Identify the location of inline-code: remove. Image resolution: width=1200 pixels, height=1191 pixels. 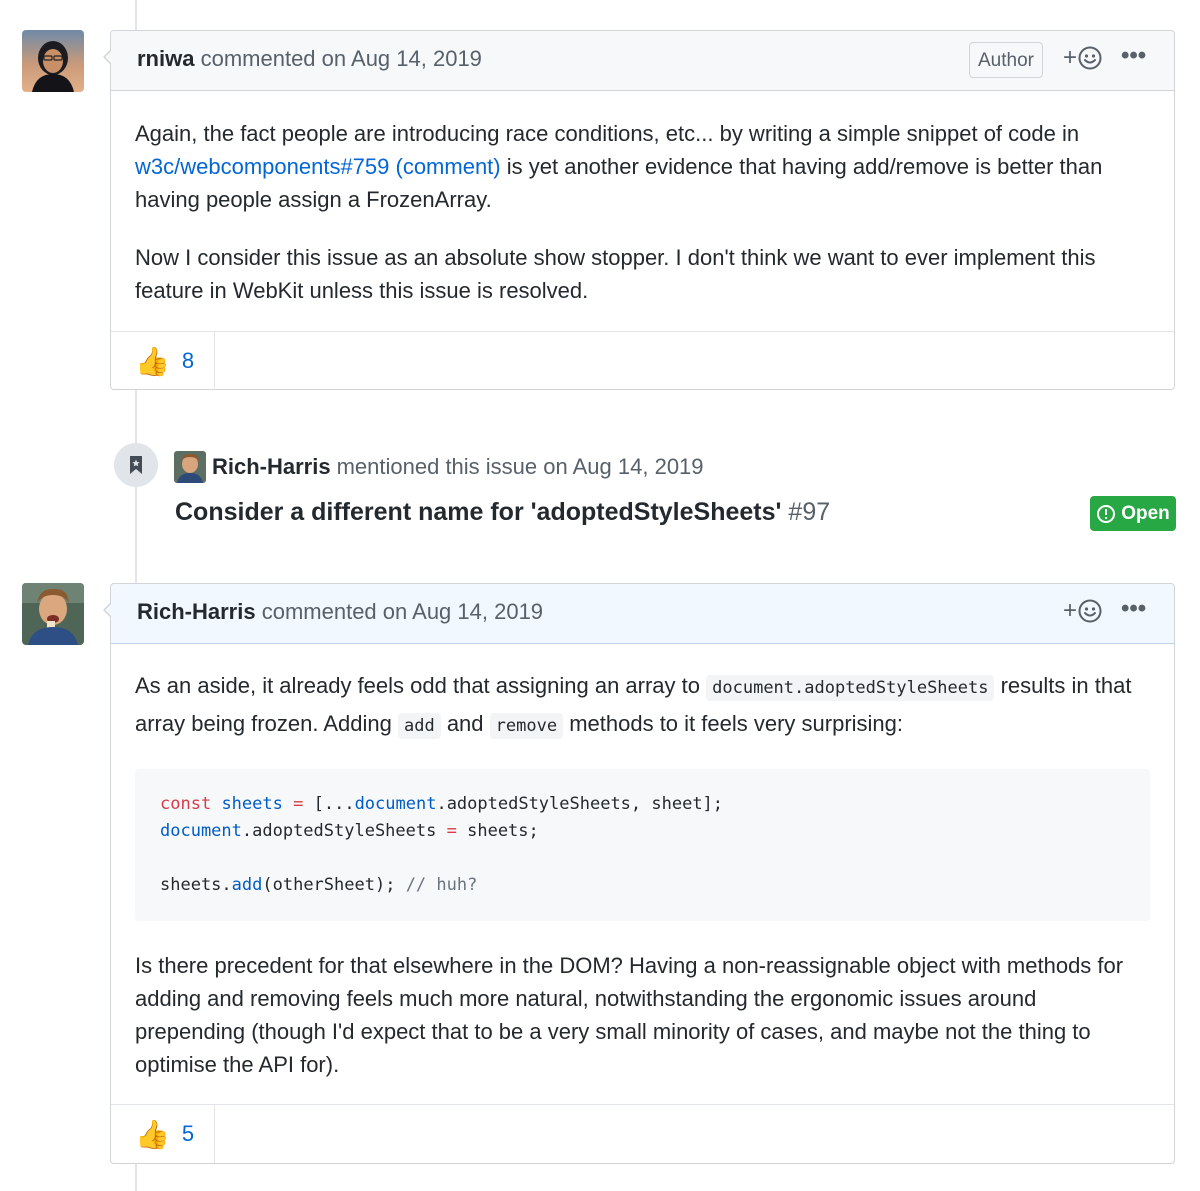
(526, 726).